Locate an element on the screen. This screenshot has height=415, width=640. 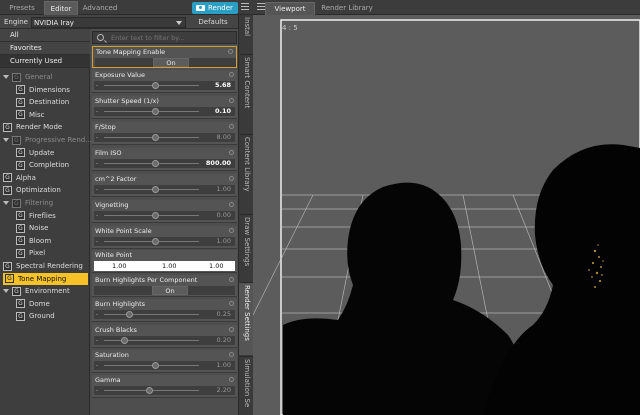
tab-advanced: Advanced is located at coordinates (100, 8).